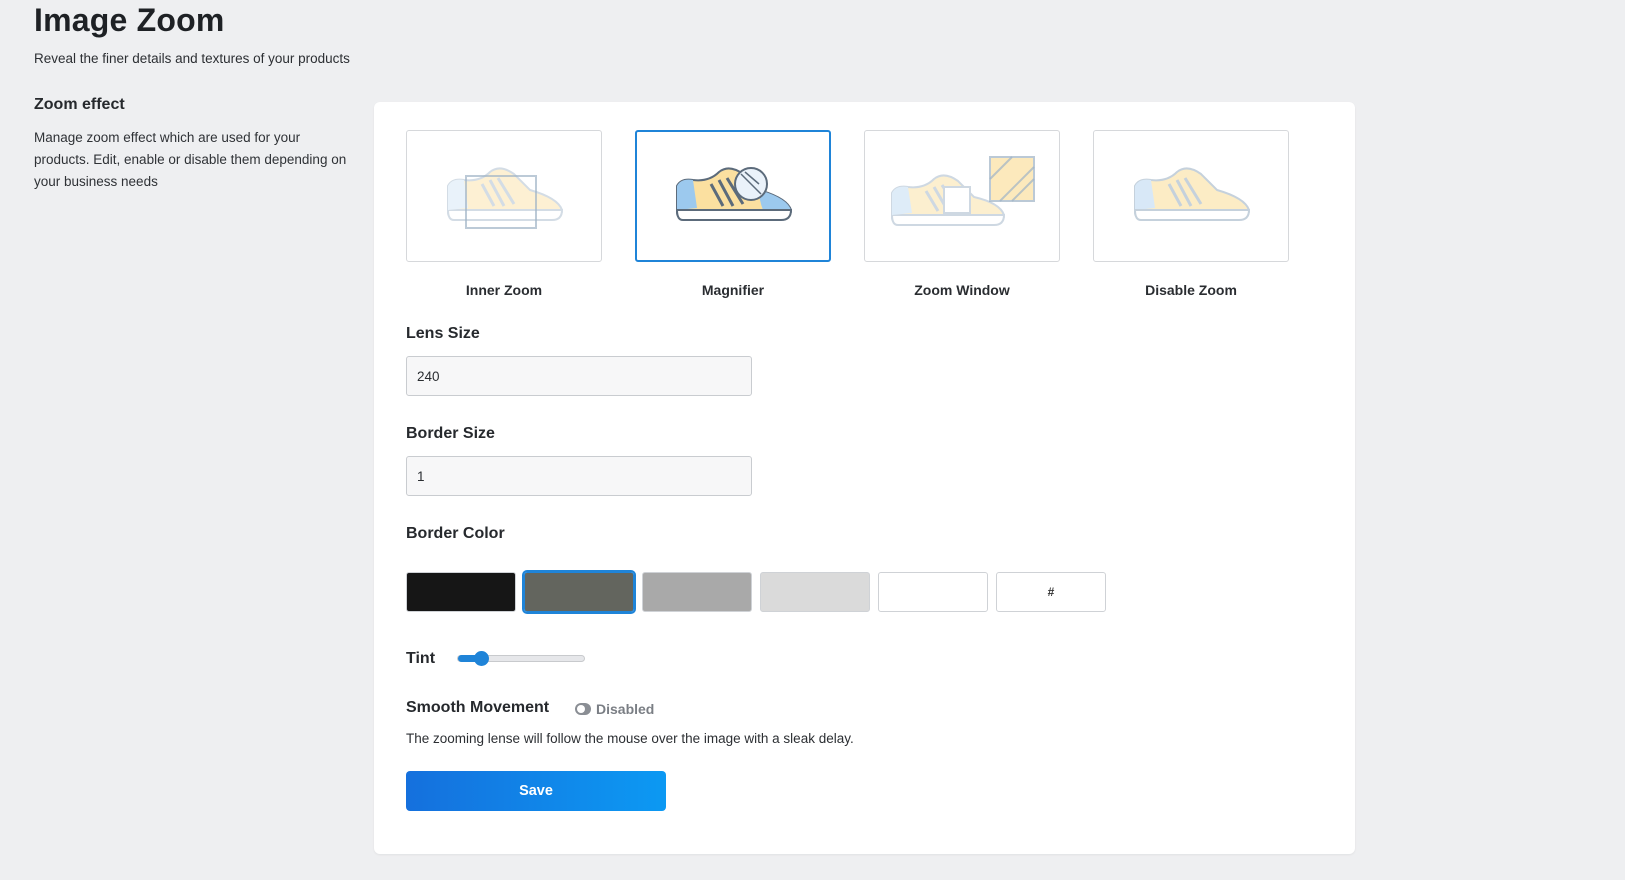 The width and height of the screenshot is (1625, 880). I want to click on color-swatch-white, so click(933, 592).